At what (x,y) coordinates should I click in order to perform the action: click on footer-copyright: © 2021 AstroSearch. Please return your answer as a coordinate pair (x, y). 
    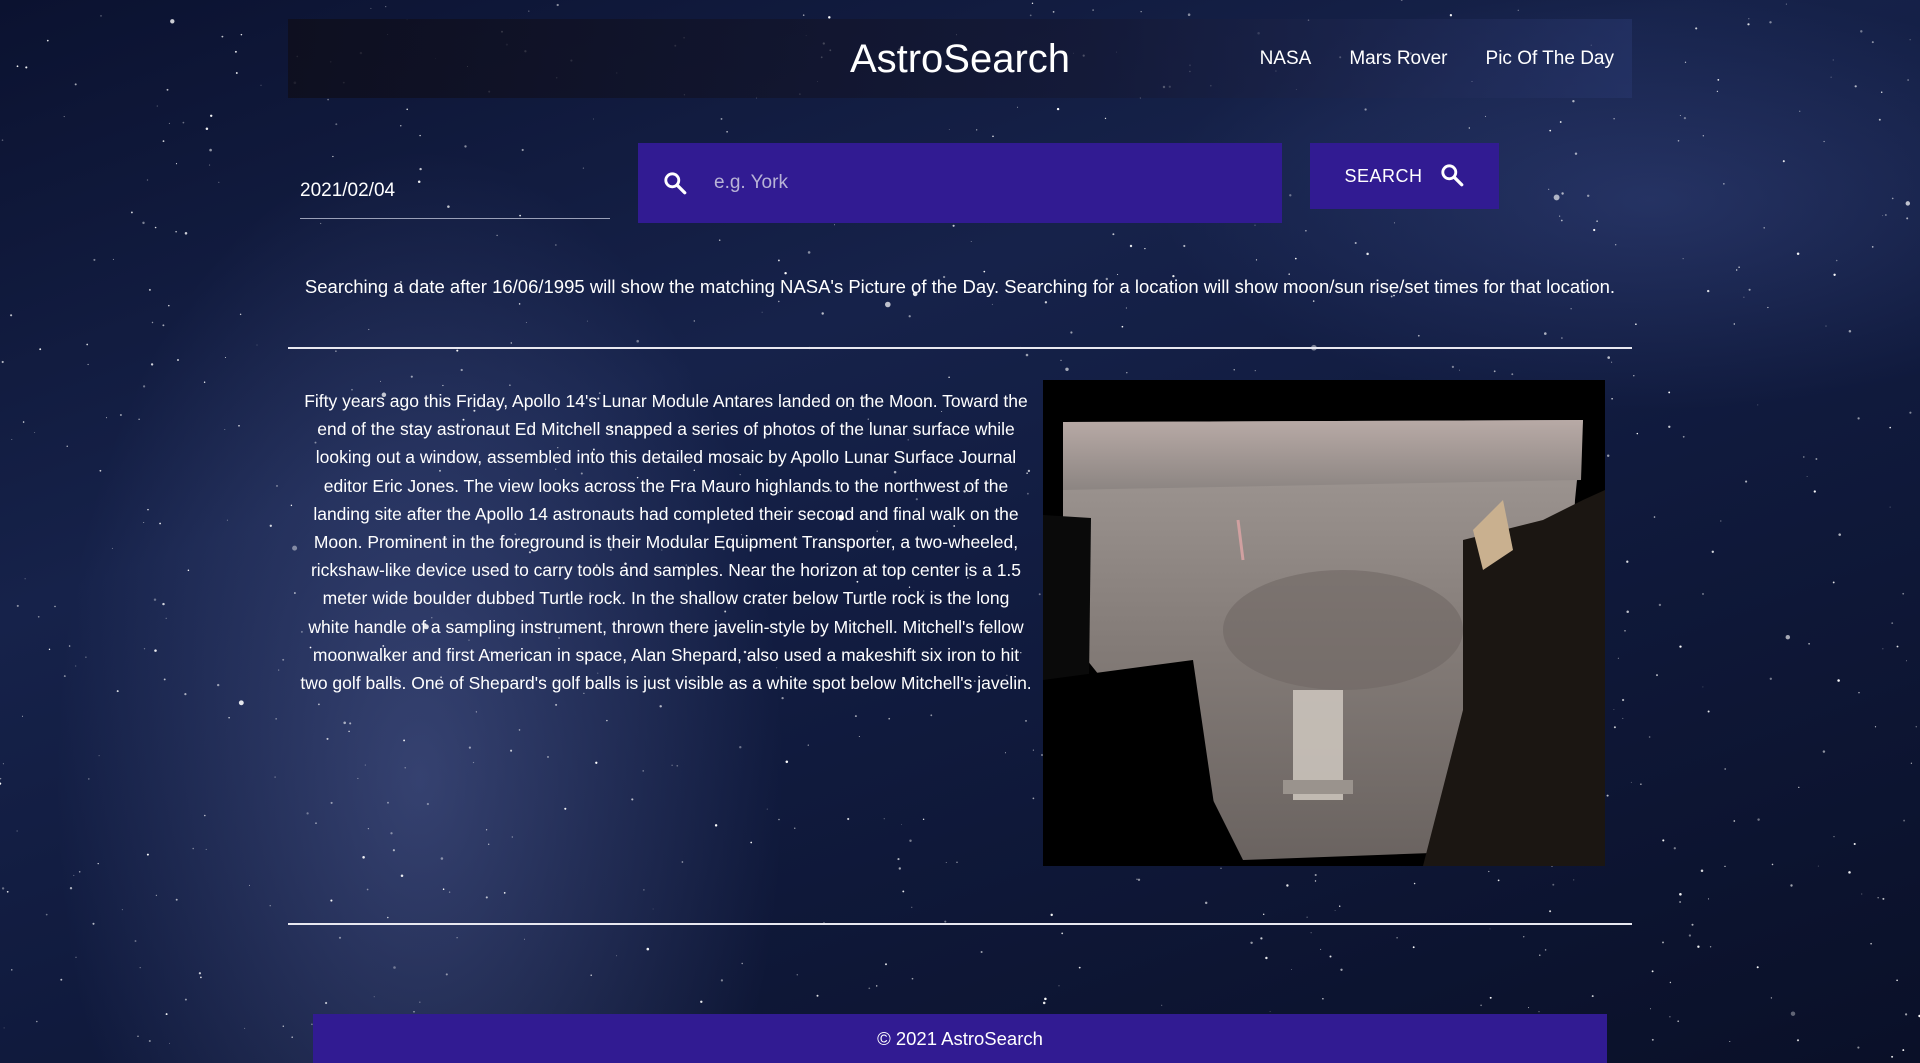
    Looking at the image, I should click on (960, 1038).